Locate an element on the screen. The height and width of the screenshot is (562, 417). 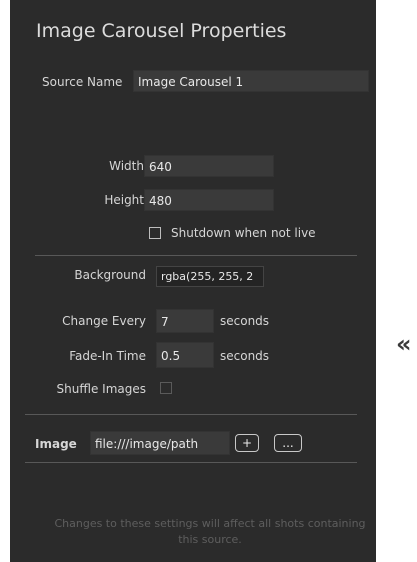
shuffle-checkbox is located at coordinates (166, 388).